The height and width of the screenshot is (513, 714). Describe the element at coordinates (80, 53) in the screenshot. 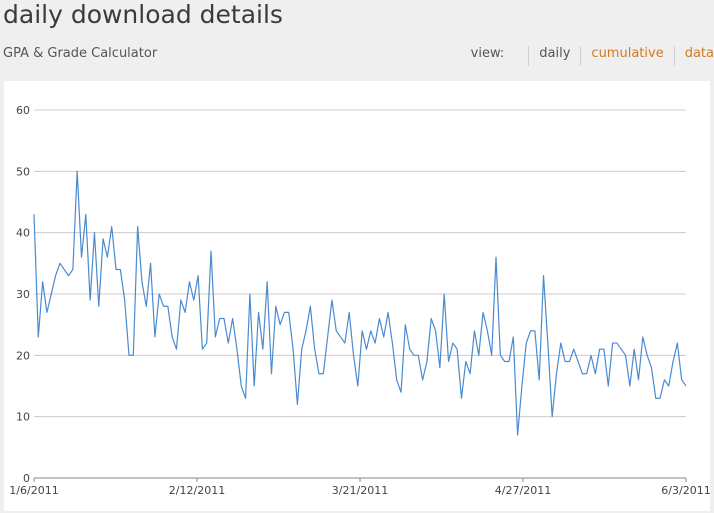

I see `app-name: GPA & Grade Calculator` at that location.